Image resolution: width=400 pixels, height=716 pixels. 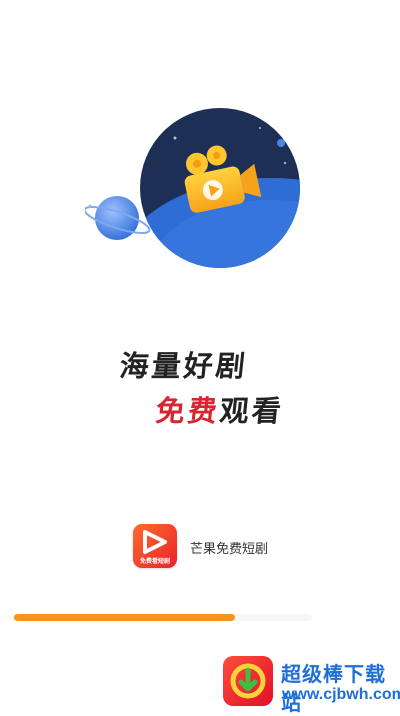 I want to click on app-logo-icon: 免费看短剧, so click(x=155, y=546).